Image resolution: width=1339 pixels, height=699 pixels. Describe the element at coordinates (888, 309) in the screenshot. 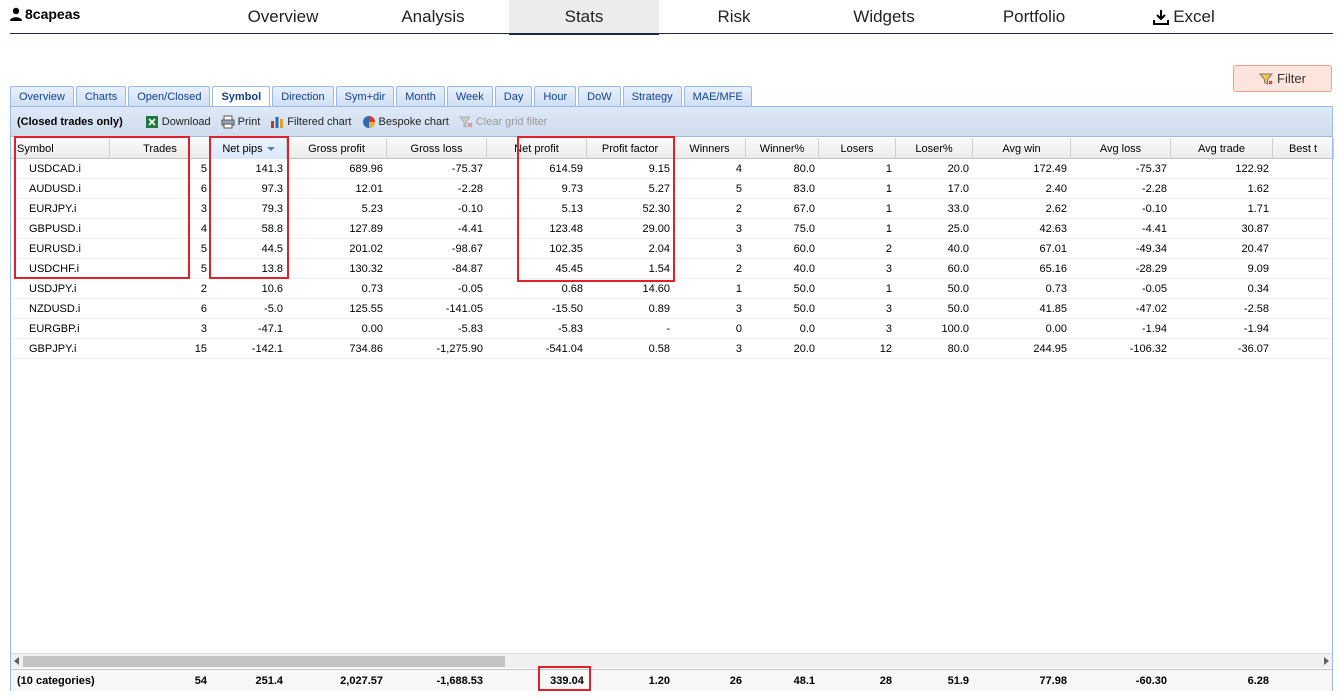

I see `cell-losers: 3` at that location.